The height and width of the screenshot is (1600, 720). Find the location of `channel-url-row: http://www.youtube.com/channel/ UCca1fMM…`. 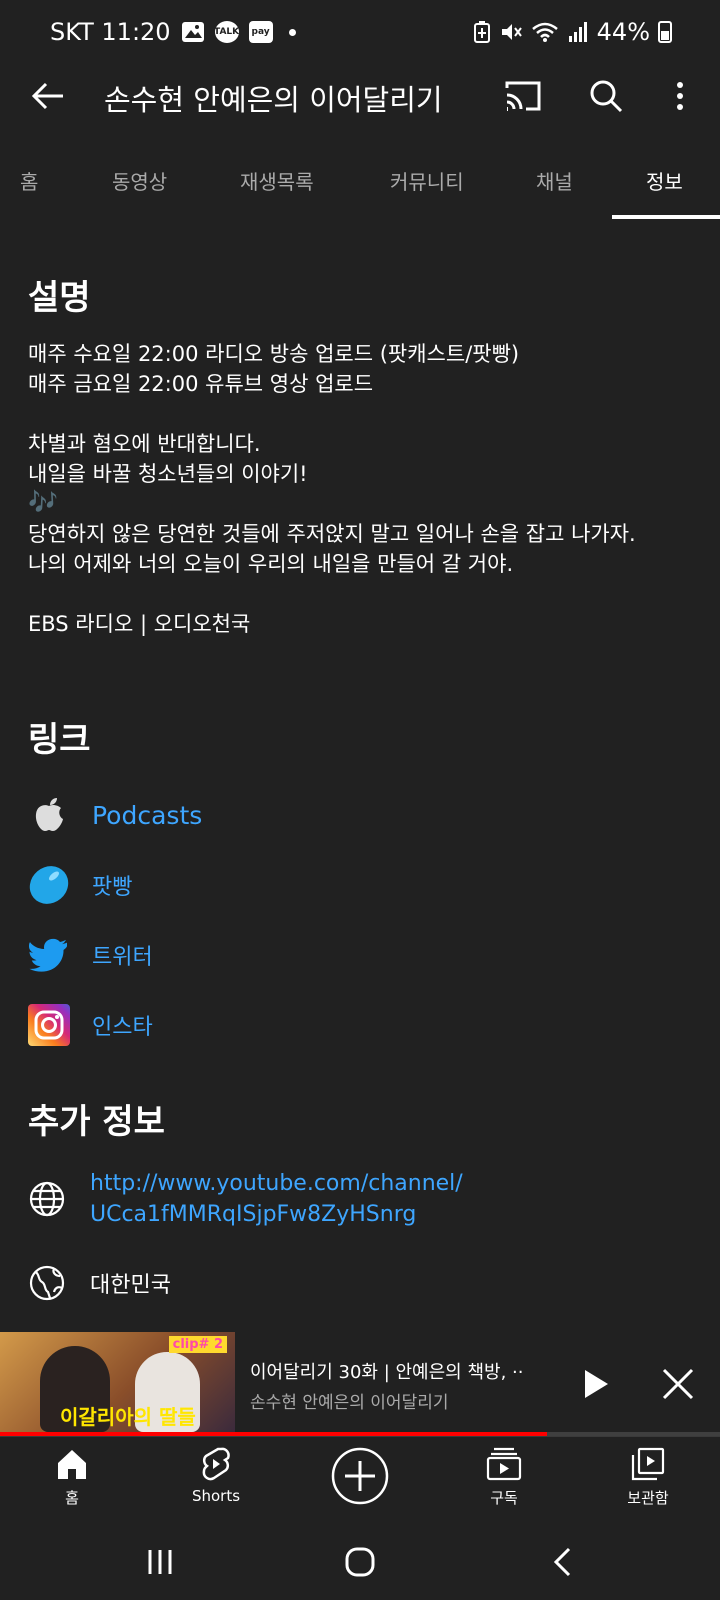

channel-url-row: http://www.youtube.com/channel/ UCca1fMM… is located at coordinates (245, 1199).